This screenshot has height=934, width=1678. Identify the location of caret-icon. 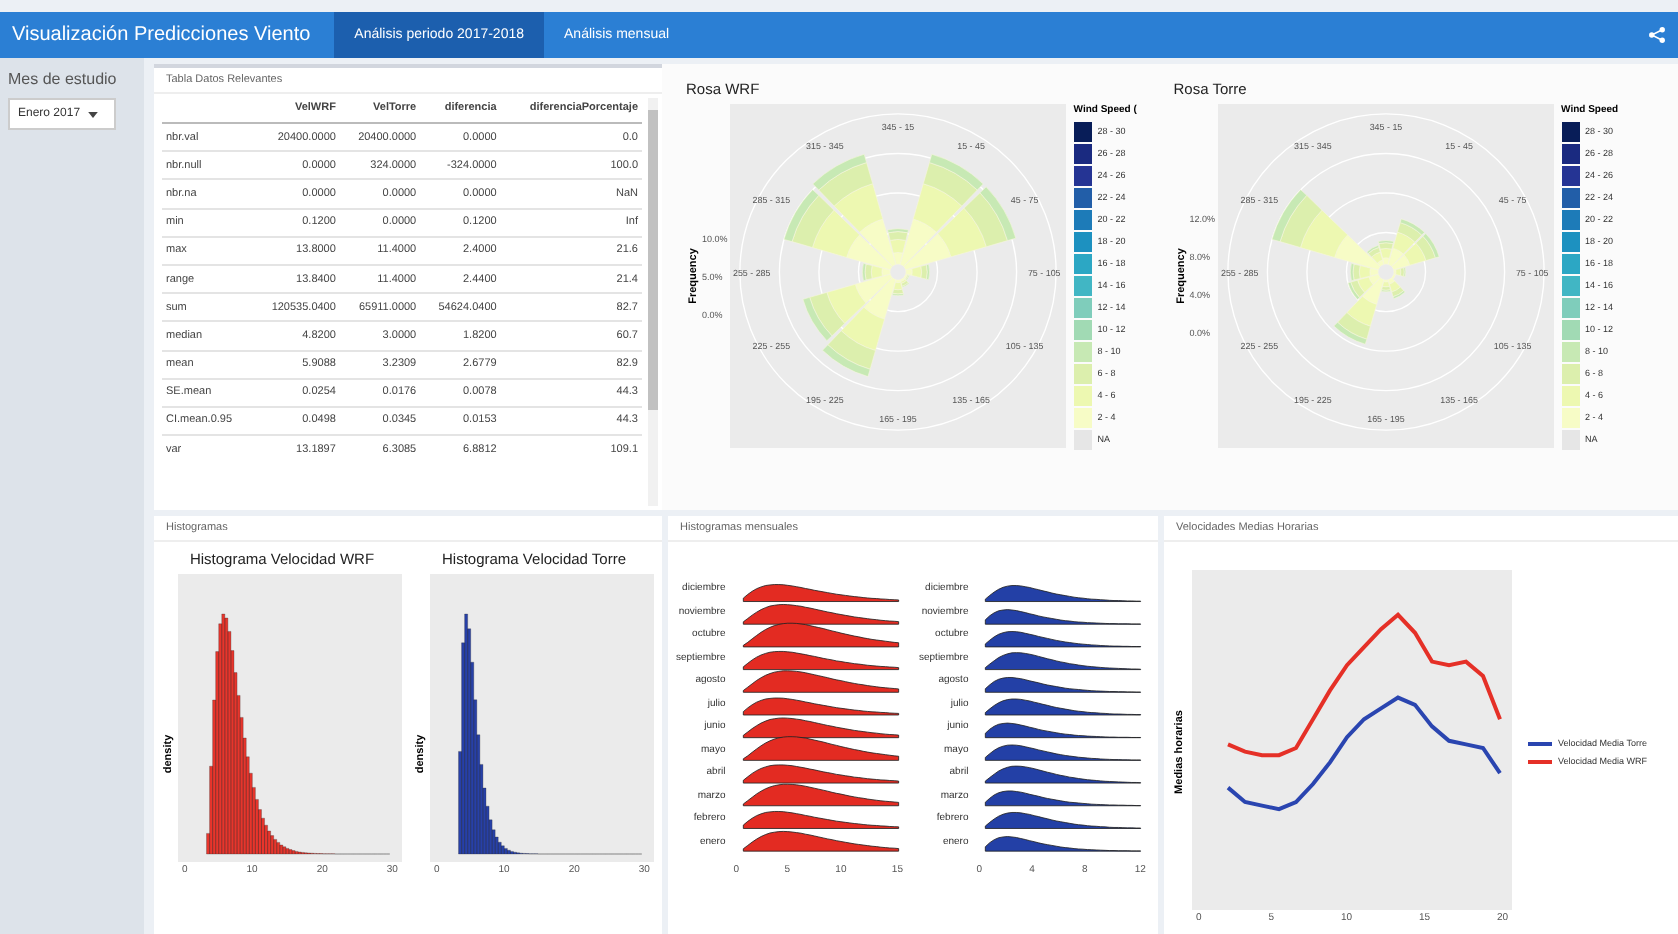
(93, 114).